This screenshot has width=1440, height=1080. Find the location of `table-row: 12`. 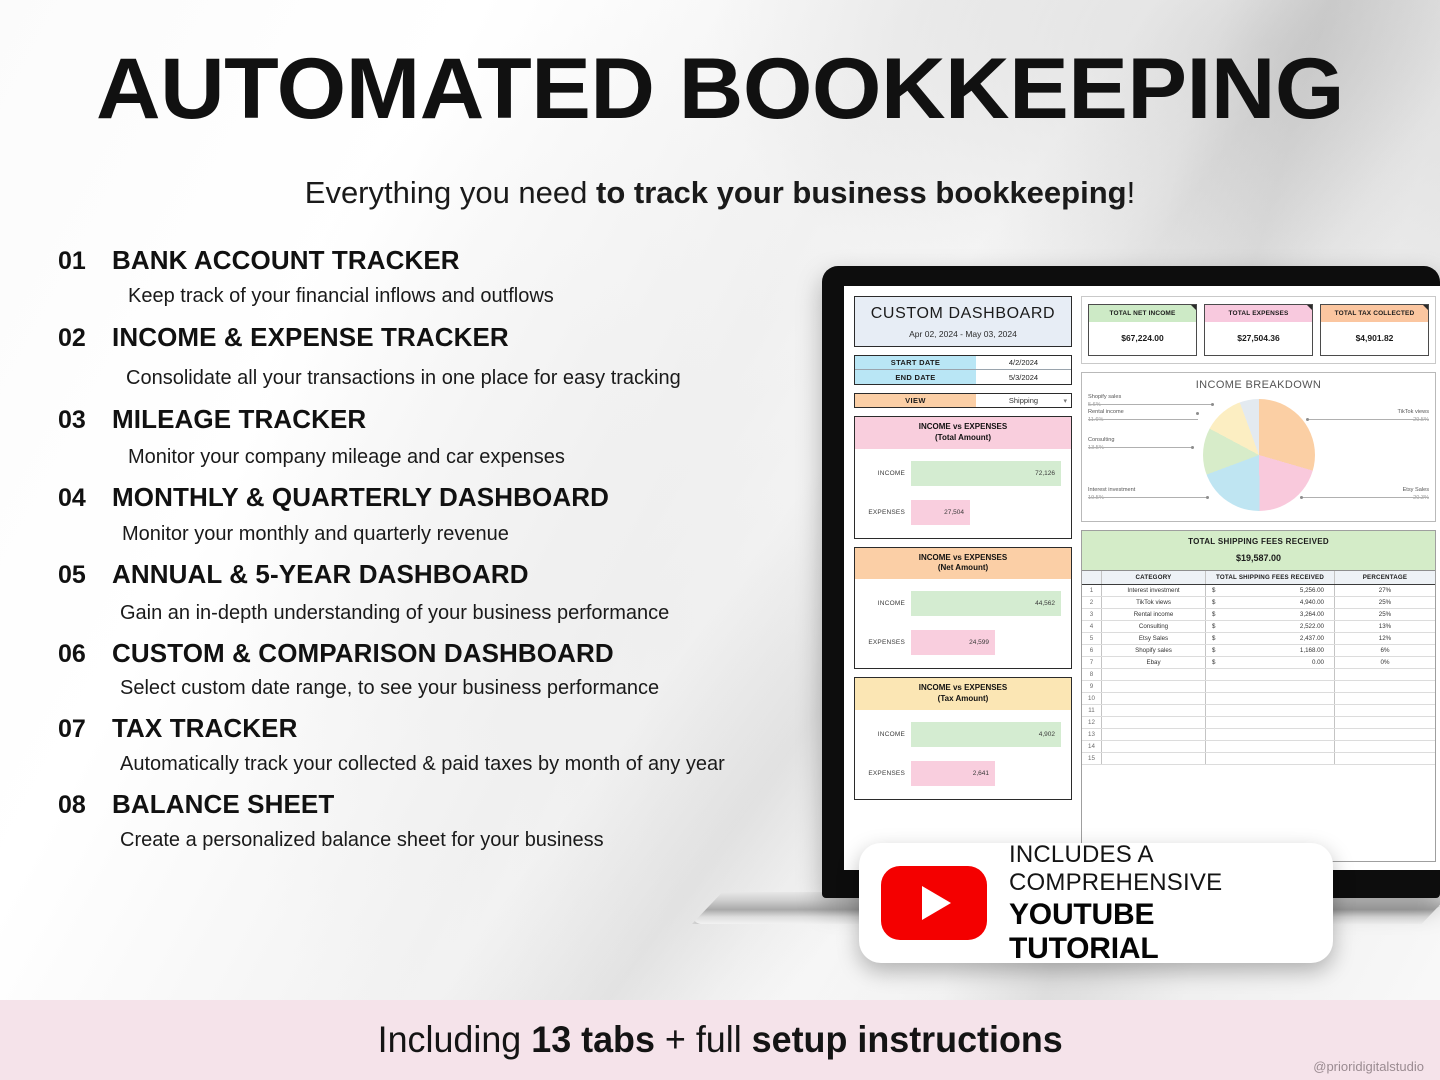

table-row: 12 is located at coordinates (1258, 723).